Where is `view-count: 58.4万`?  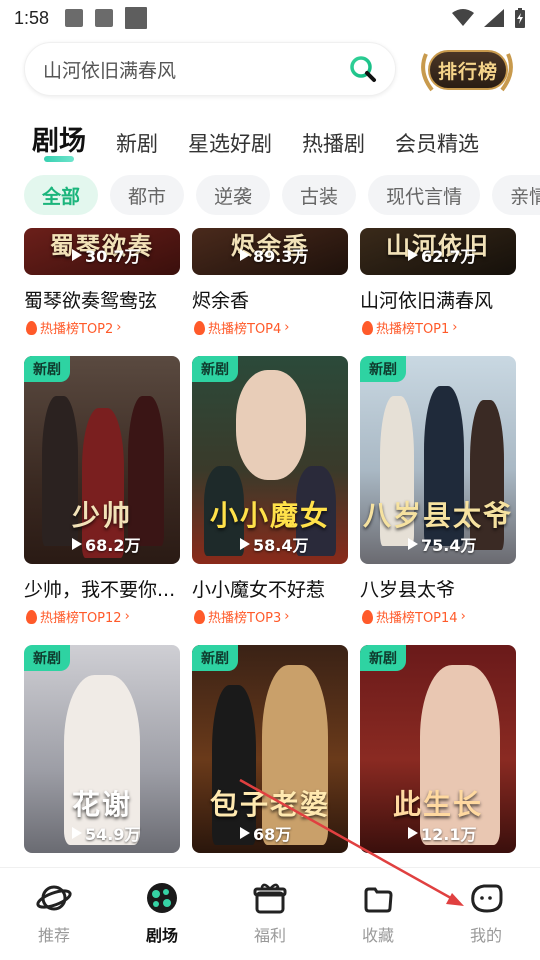 view-count: 58.4万 is located at coordinates (274, 544).